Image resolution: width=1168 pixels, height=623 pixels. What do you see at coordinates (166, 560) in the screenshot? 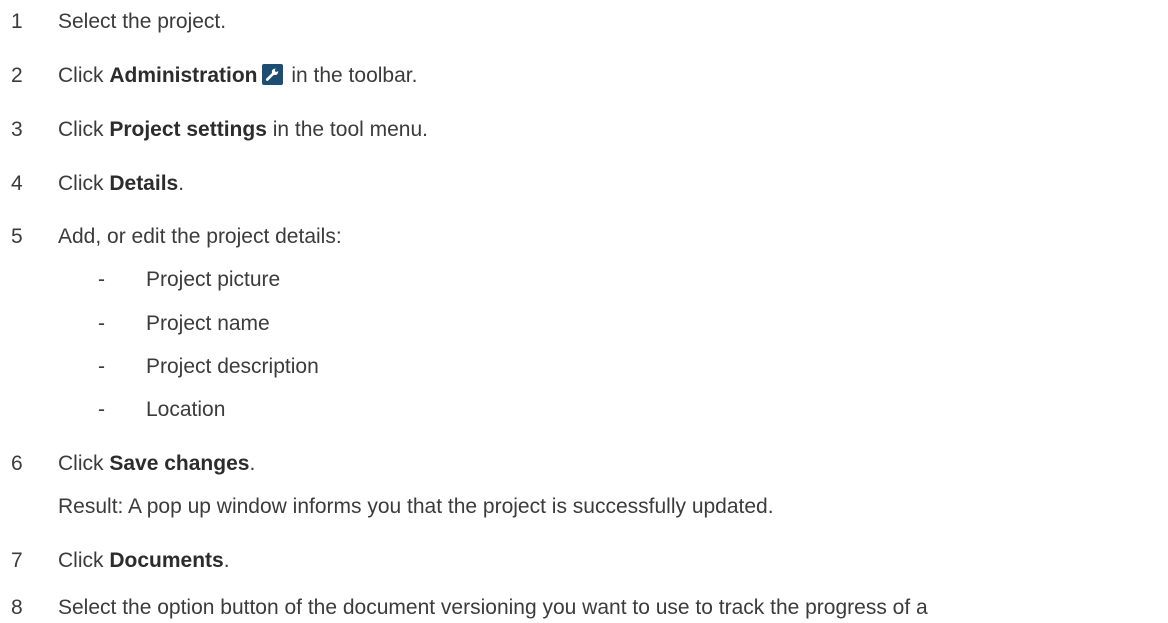
I see `ui-term-documents: Documents` at bounding box center [166, 560].